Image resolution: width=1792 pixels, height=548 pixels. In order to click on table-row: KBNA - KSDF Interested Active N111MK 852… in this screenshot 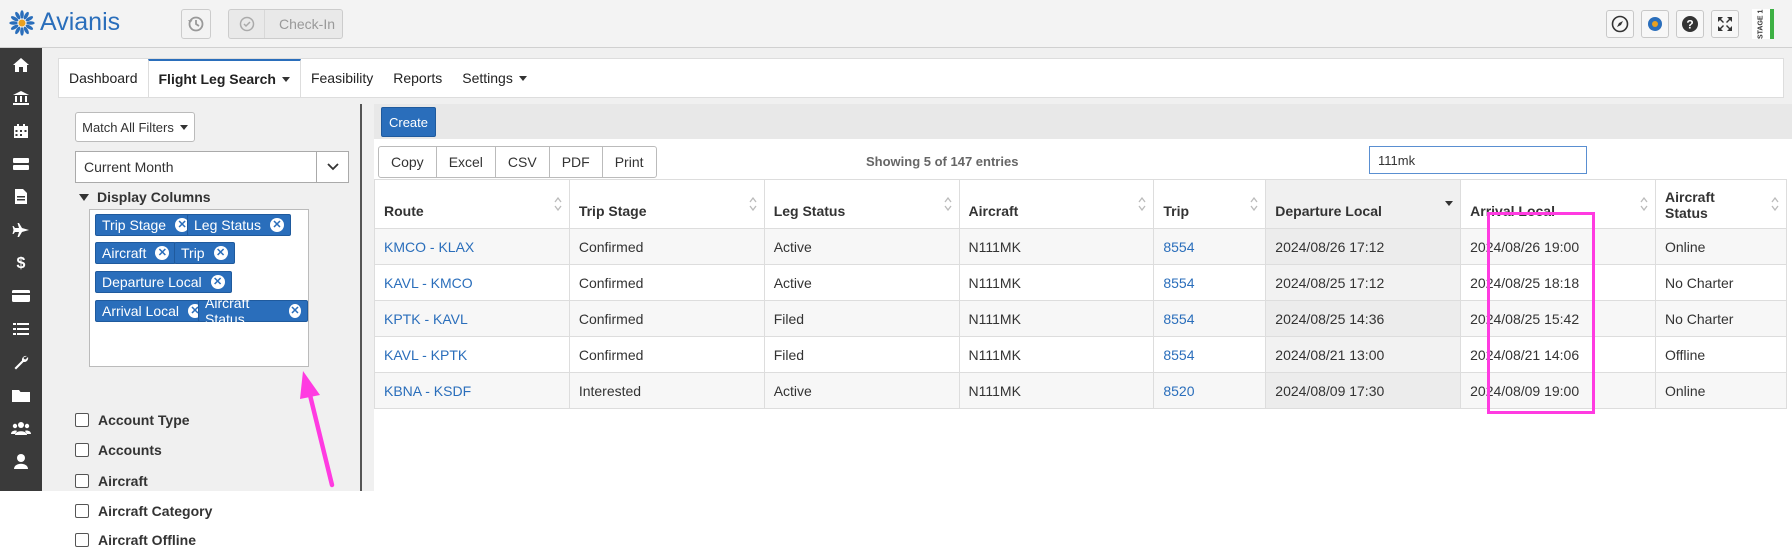, I will do `click(1080, 390)`.